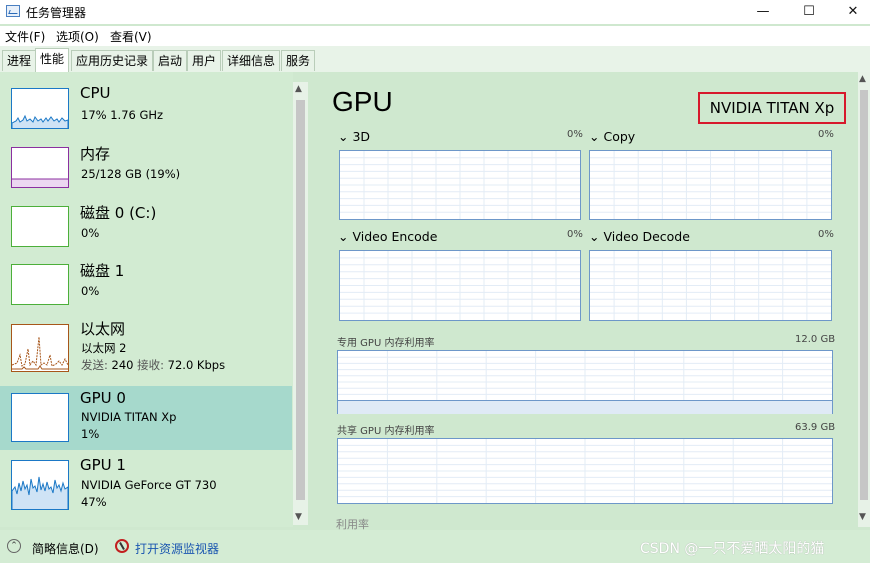 This screenshot has width=870, height=563. Describe the element at coordinates (585, 407) in the screenshot. I see `dedicated-memory-usage-fill` at that location.